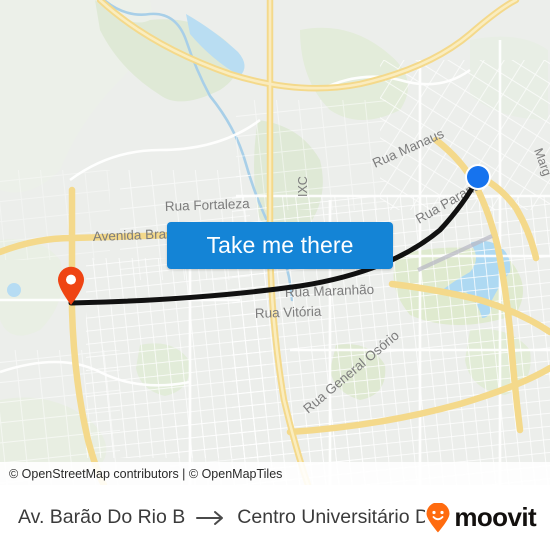 The width and height of the screenshot is (550, 550). Describe the element at coordinates (330, 291) in the screenshot. I see `map-street-label: Rua Maranhão` at that location.